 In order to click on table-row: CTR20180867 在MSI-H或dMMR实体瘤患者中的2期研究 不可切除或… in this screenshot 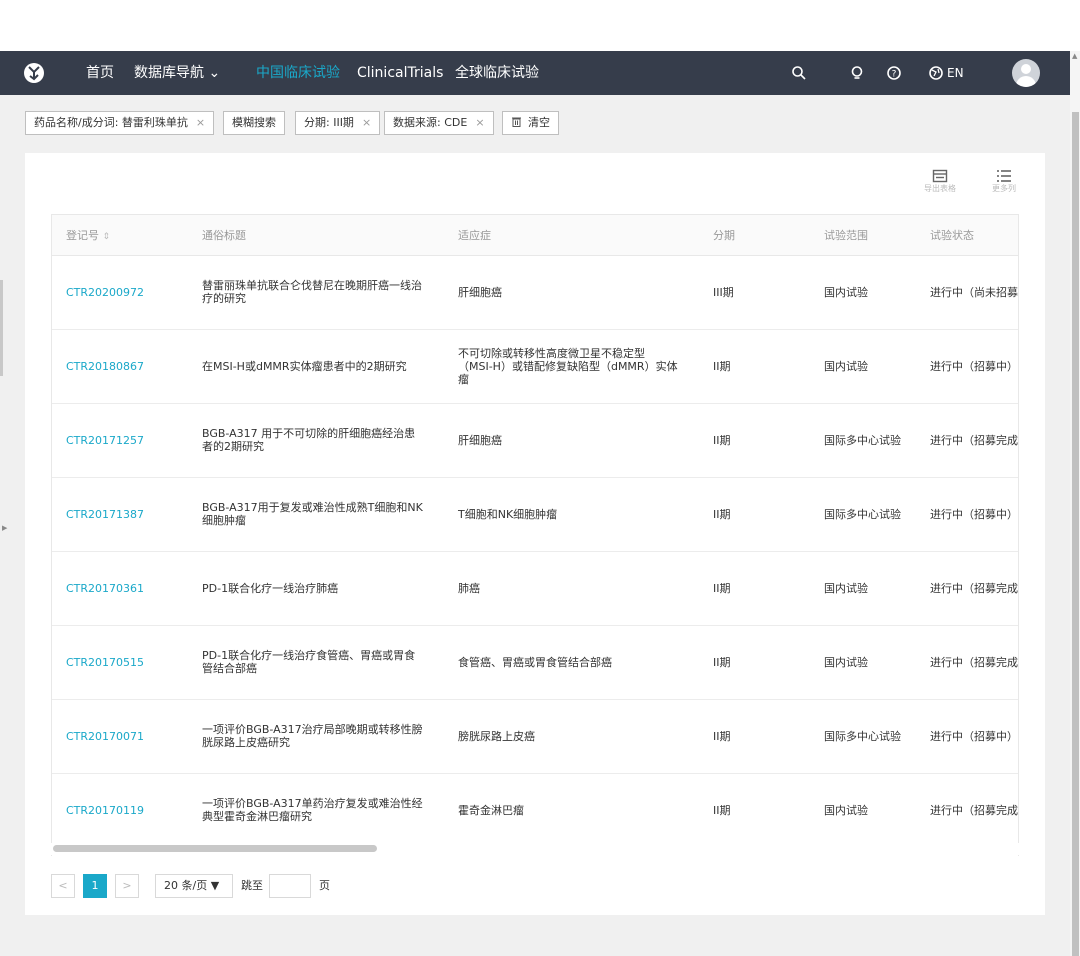, I will do `click(535, 366)`.